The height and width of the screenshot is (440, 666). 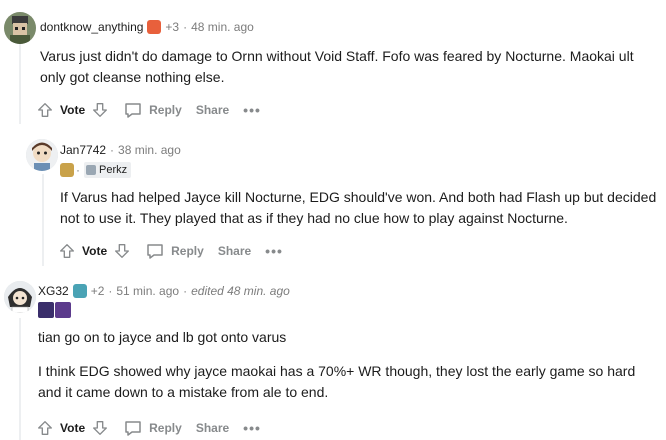 I want to click on username: dontknow_anything, so click(x=91, y=27).